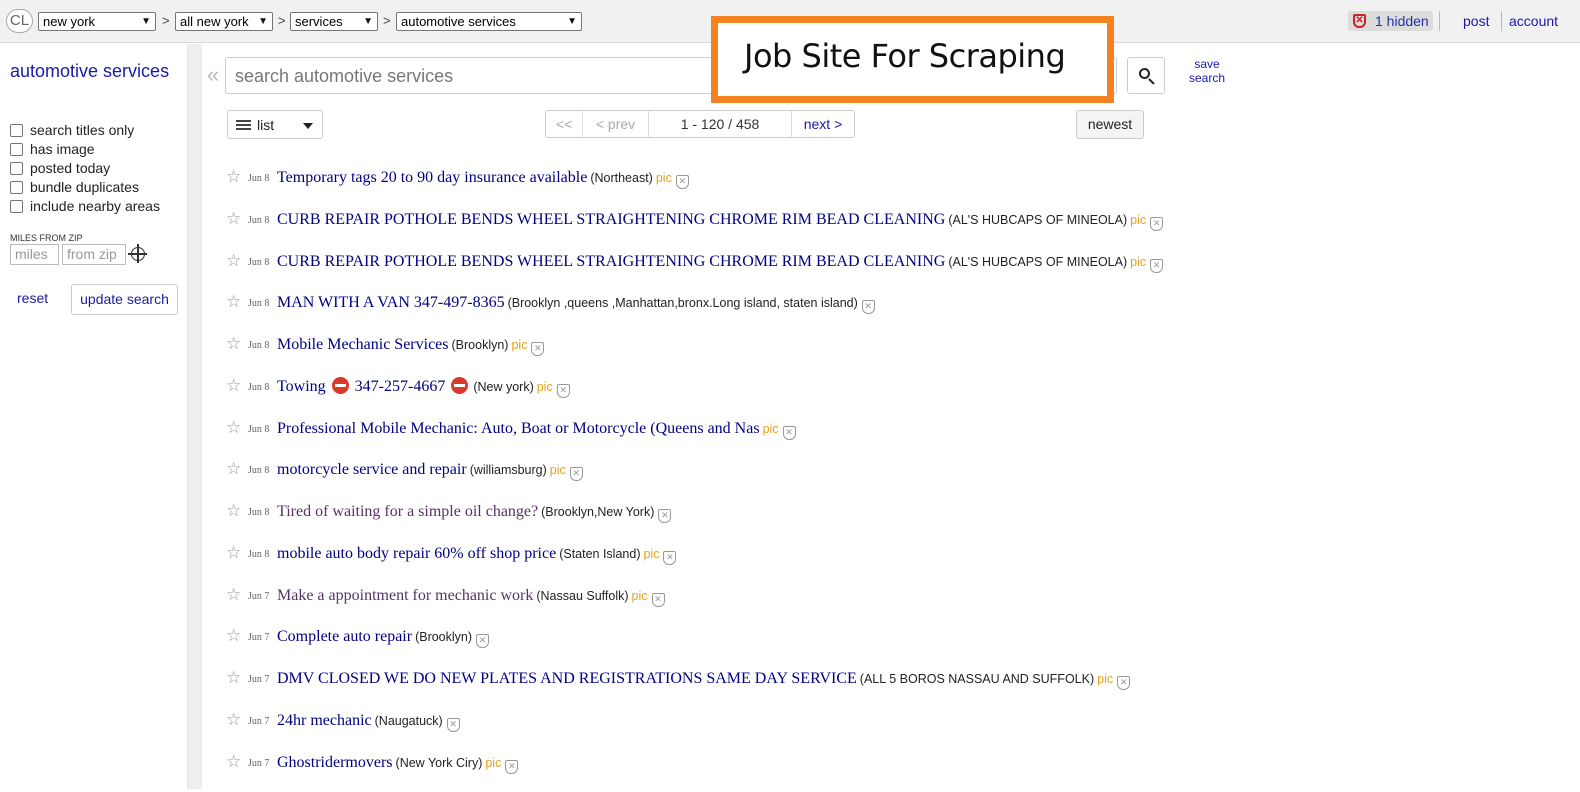  I want to click on reset-link: reset, so click(32, 298).